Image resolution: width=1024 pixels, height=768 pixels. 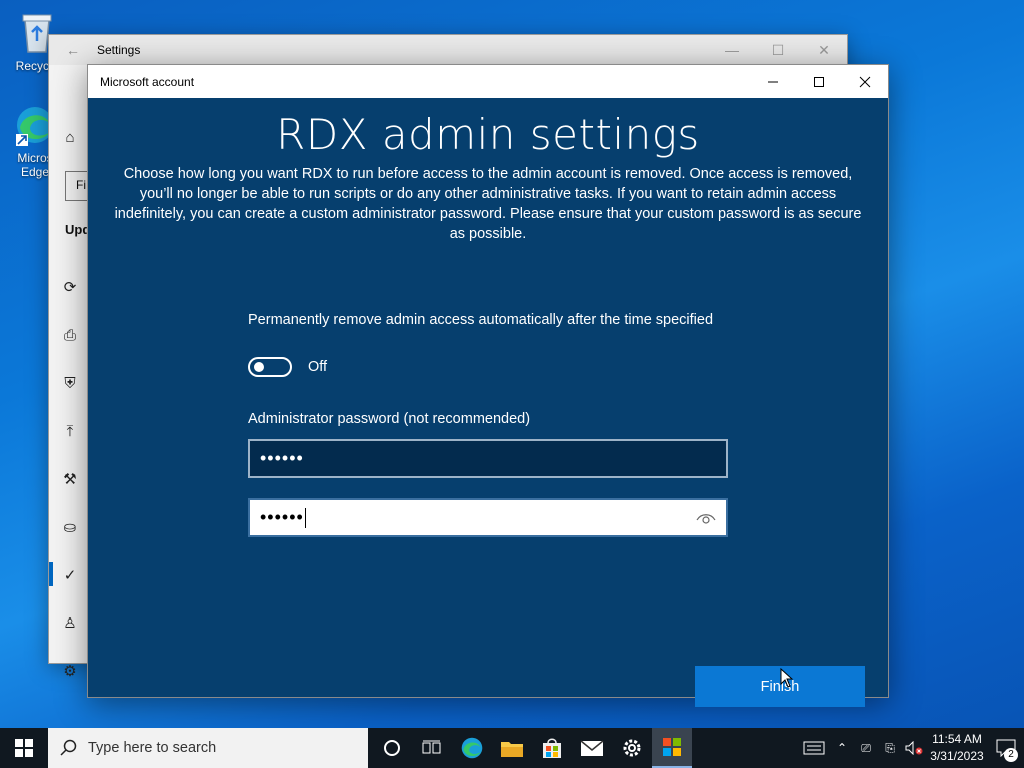 I want to click on edge-icon, so click(x=472, y=748).